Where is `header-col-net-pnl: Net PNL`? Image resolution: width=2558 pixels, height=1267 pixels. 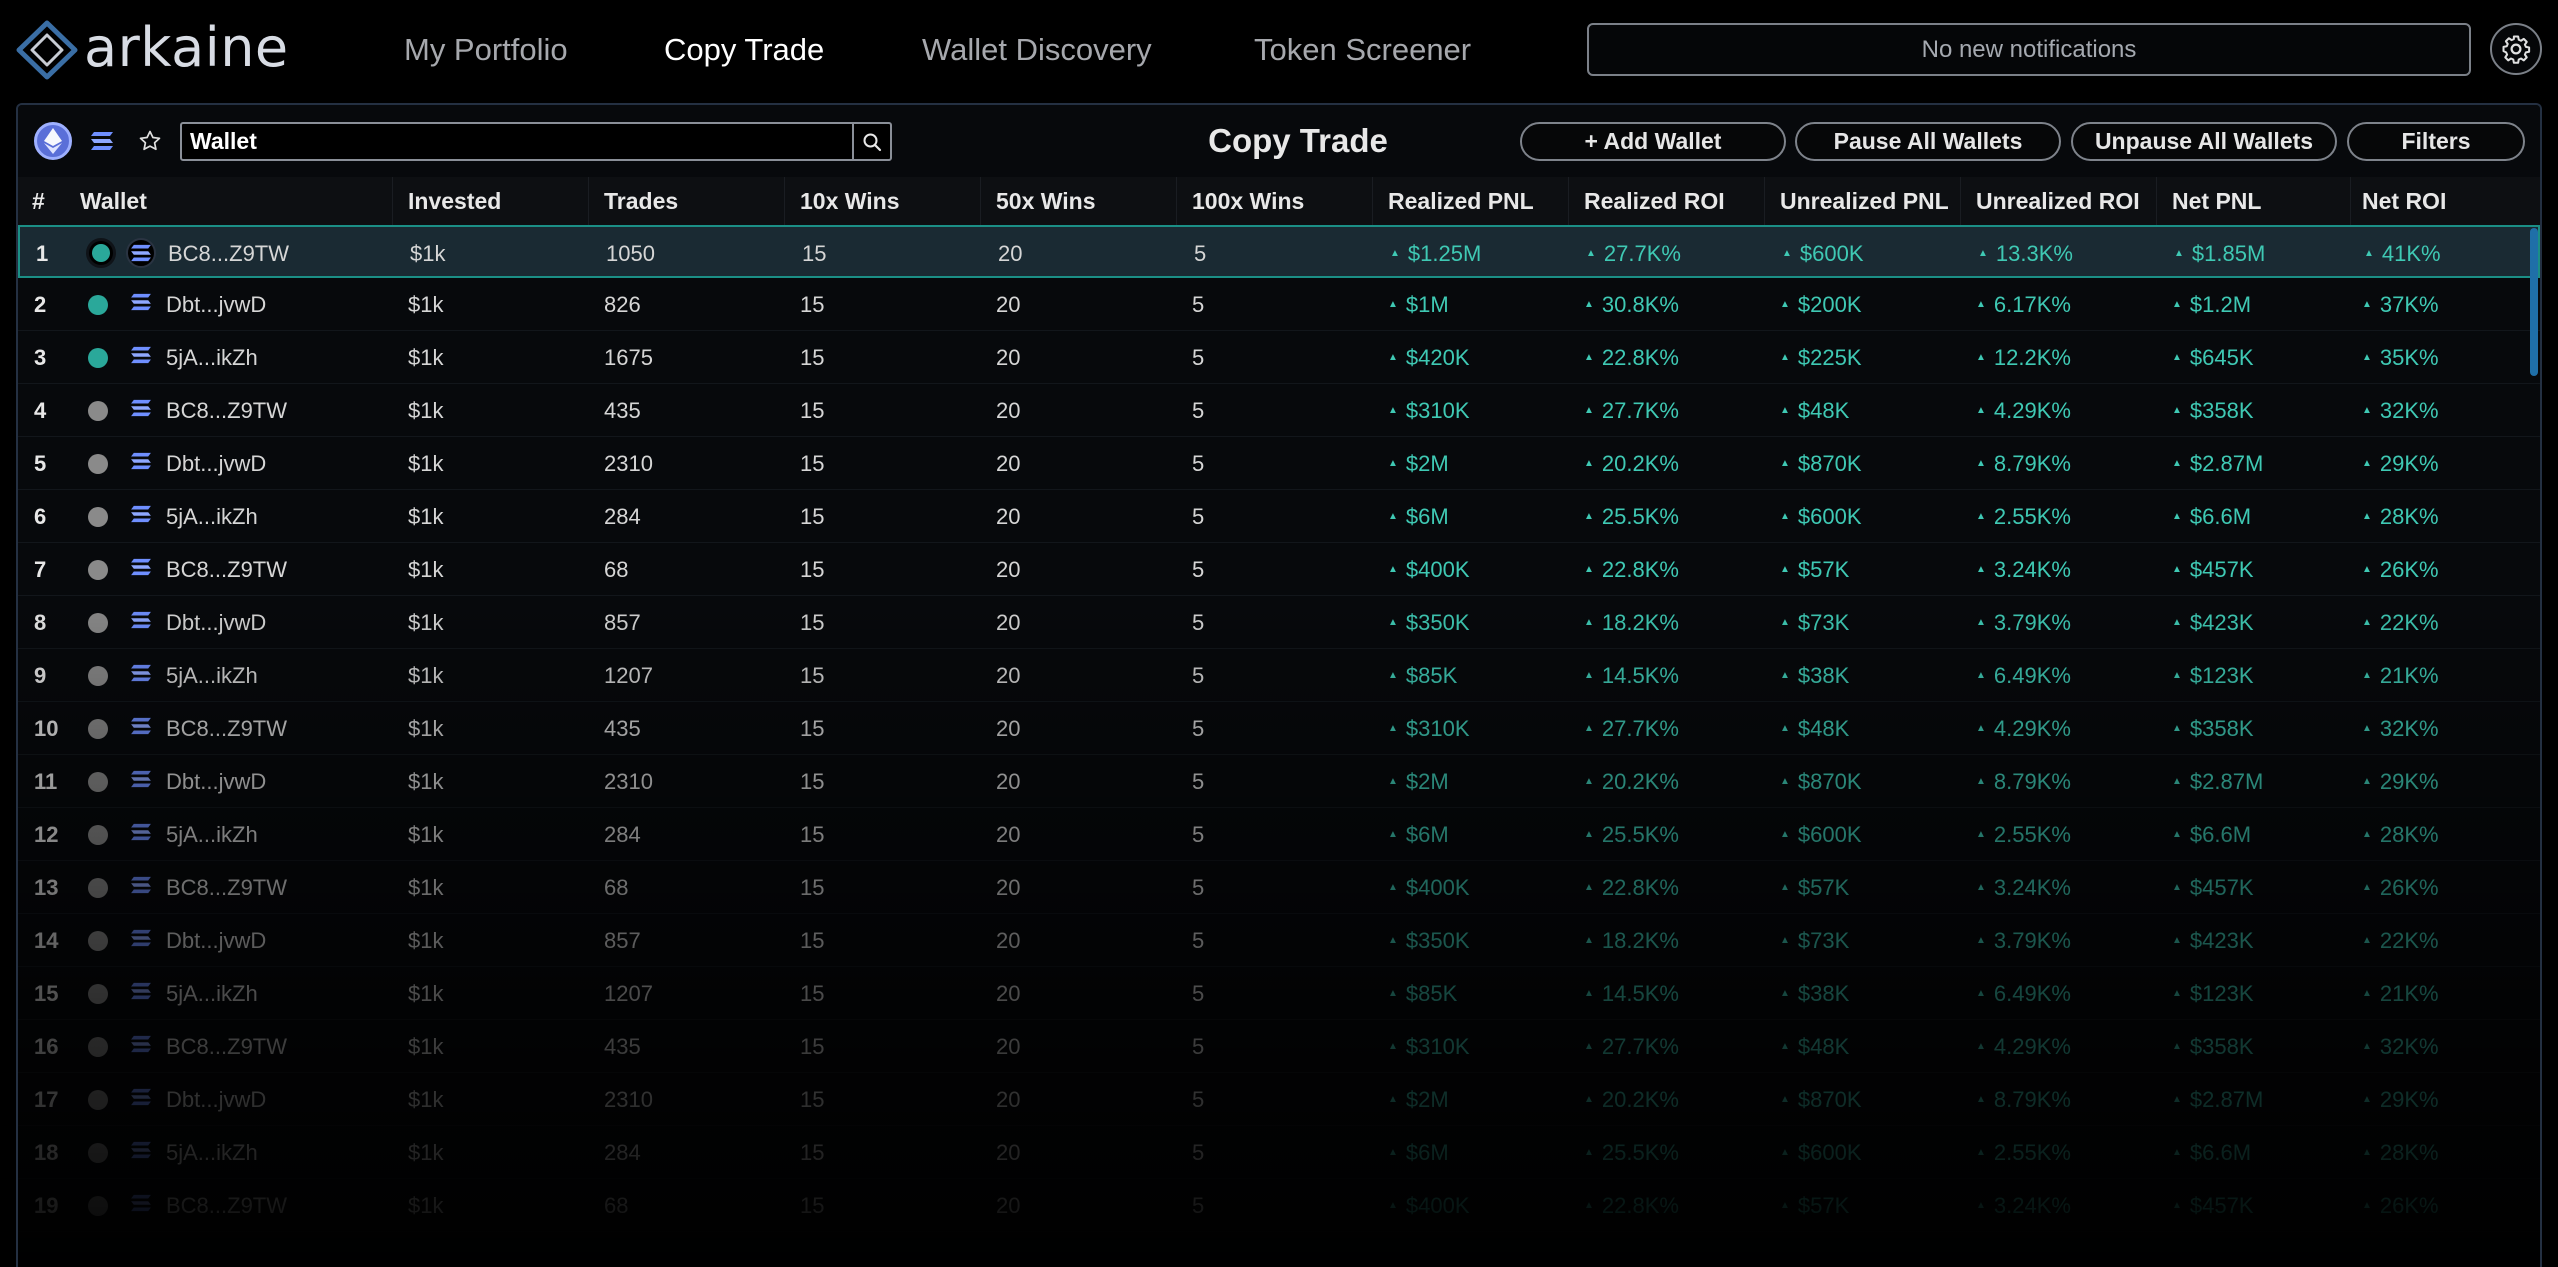
header-col-net-pnl: Net PNL is located at coordinates (2216, 201).